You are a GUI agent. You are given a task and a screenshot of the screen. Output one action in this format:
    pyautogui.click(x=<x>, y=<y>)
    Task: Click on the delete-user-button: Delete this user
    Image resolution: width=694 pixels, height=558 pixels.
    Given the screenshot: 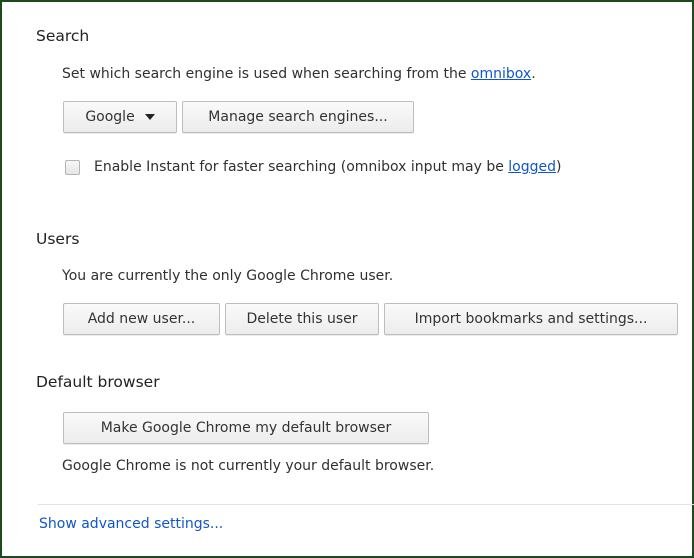 What is the action you would take?
    pyautogui.click(x=302, y=319)
    